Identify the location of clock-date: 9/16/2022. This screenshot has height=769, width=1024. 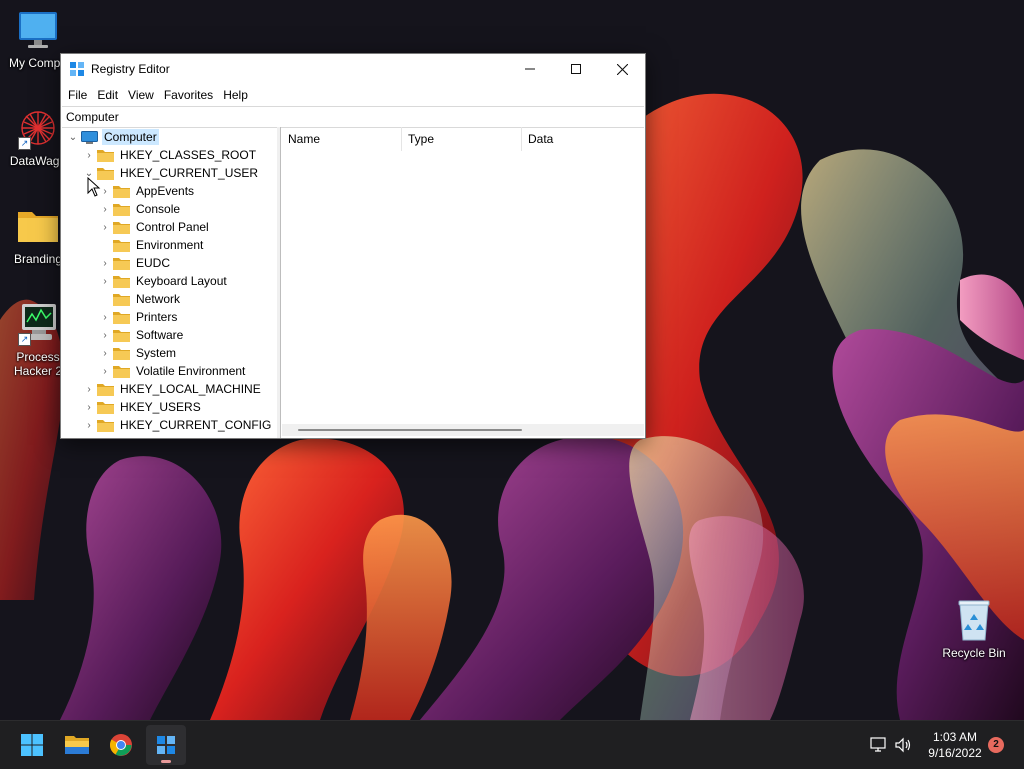
(955, 753).